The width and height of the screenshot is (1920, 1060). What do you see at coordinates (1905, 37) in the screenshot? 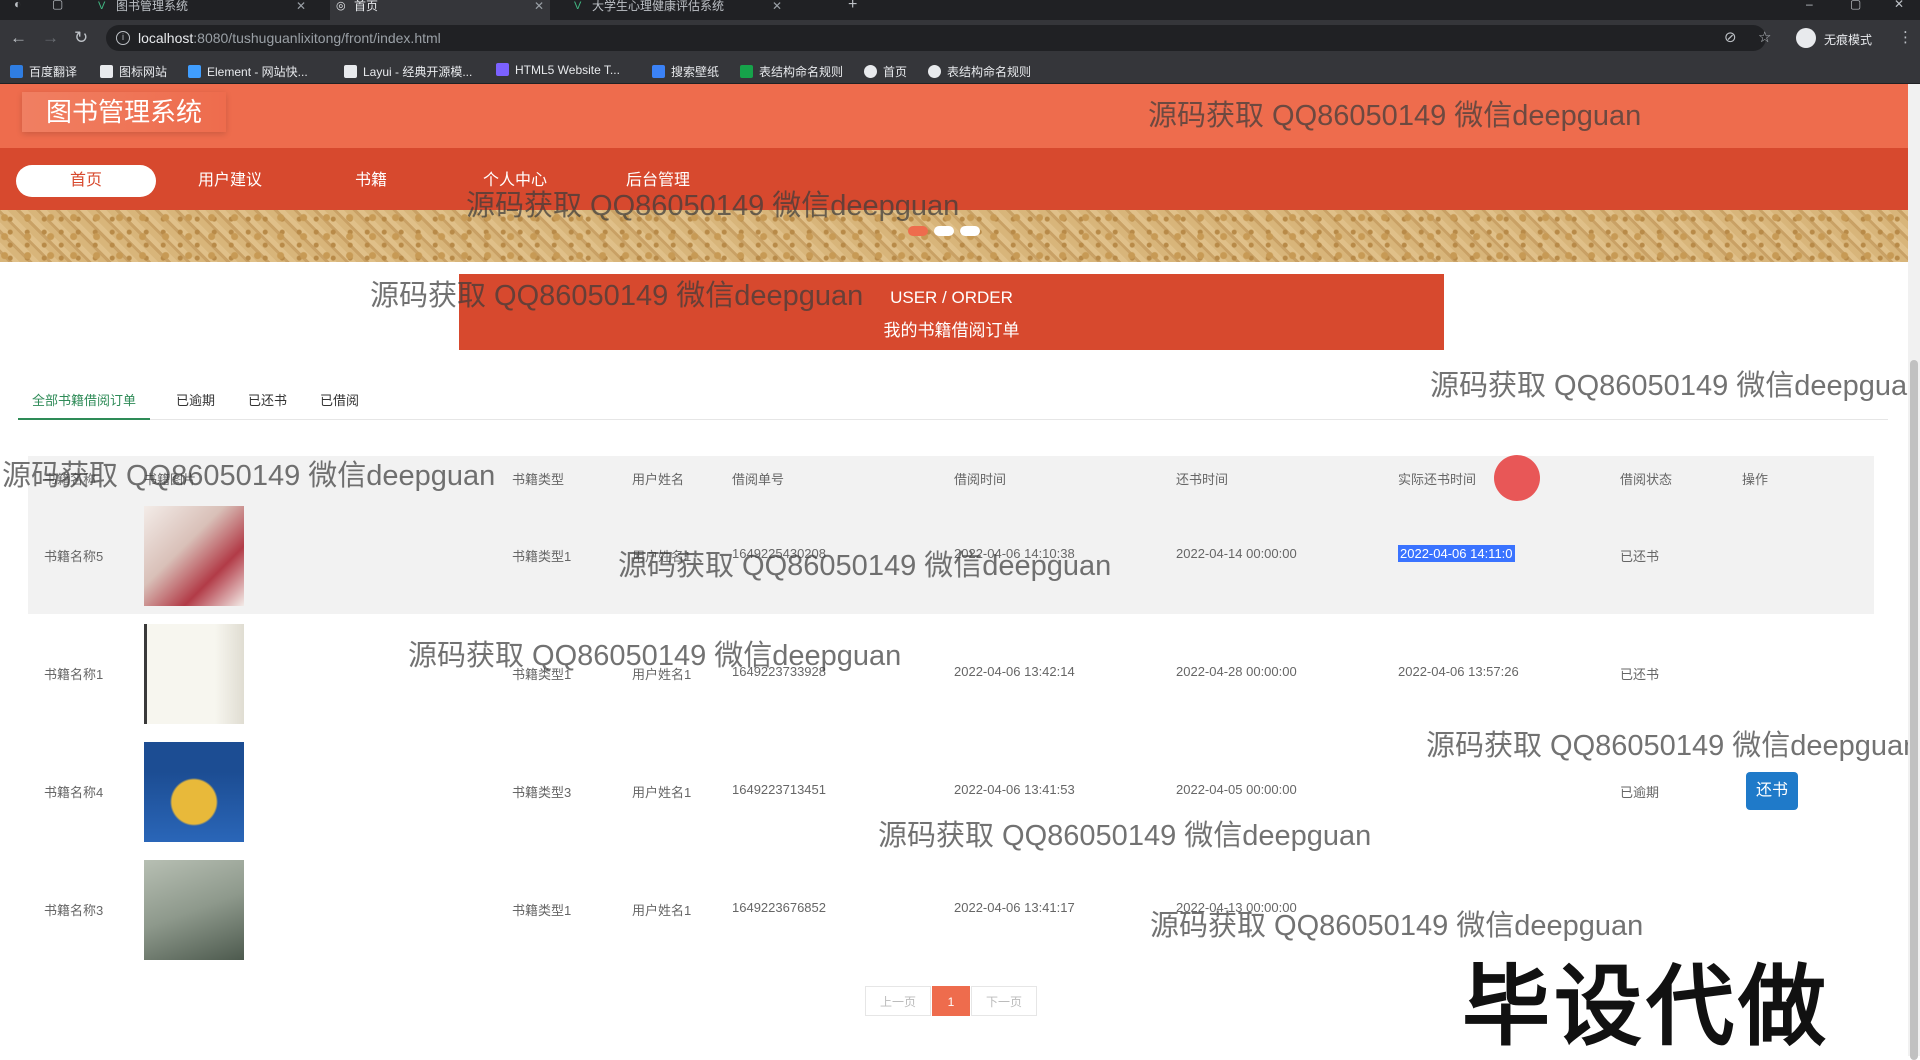
I see `more-icon: ⋮` at bounding box center [1905, 37].